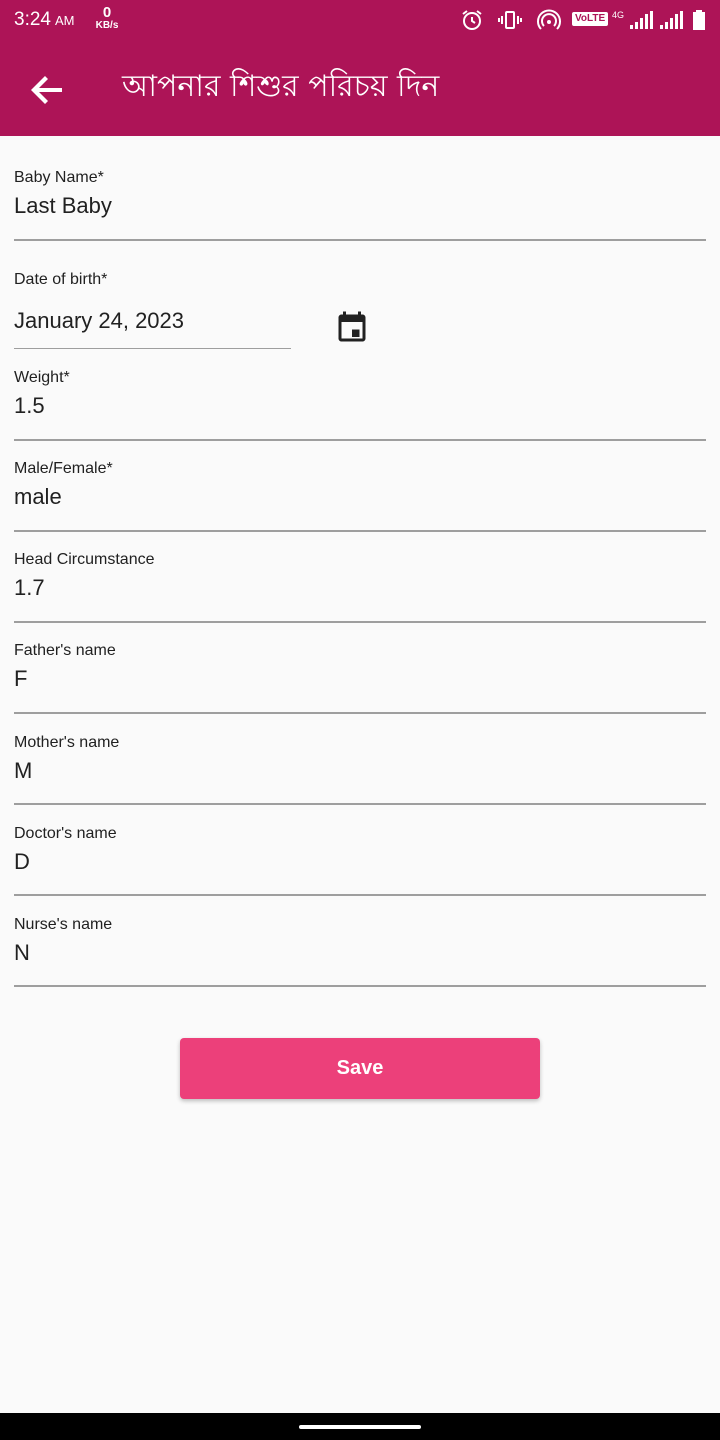  Describe the element at coordinates (360, 895) in the screenshot. I see `doctor-name-underline` at that location.